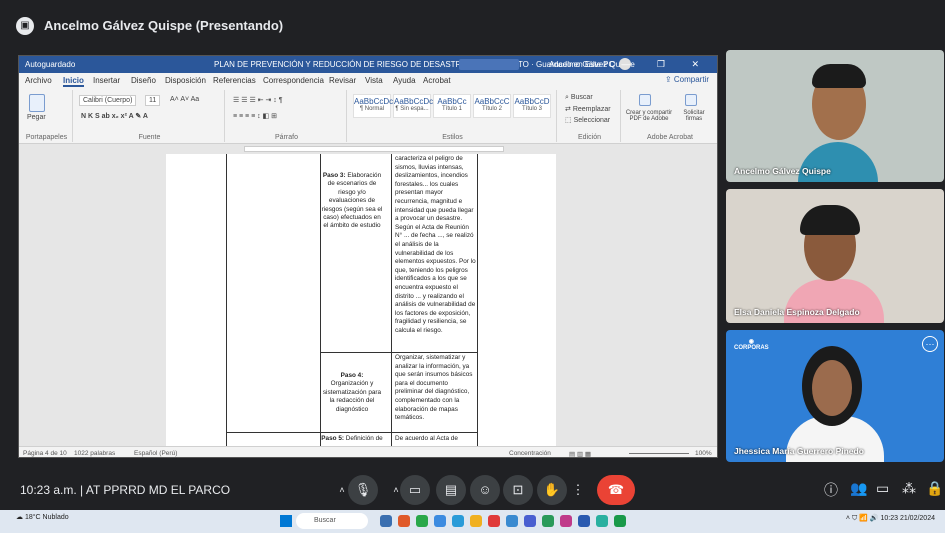 The image size is (945, 533). Describe the element at coordinates (645, 100) in the screenshot. I see `create-pdf-icon` at that location.